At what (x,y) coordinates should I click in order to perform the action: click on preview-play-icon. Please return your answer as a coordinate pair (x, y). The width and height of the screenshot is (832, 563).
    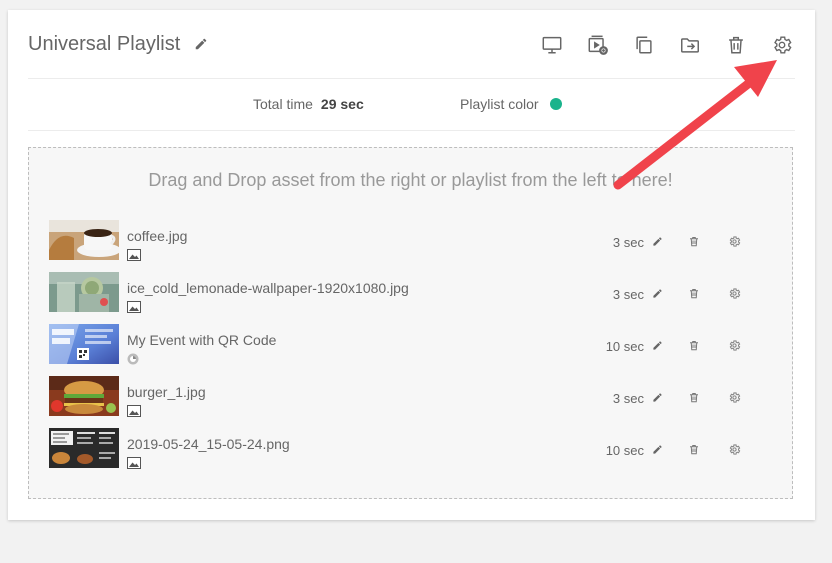
    Looking at the image, I should click on (598, 45).